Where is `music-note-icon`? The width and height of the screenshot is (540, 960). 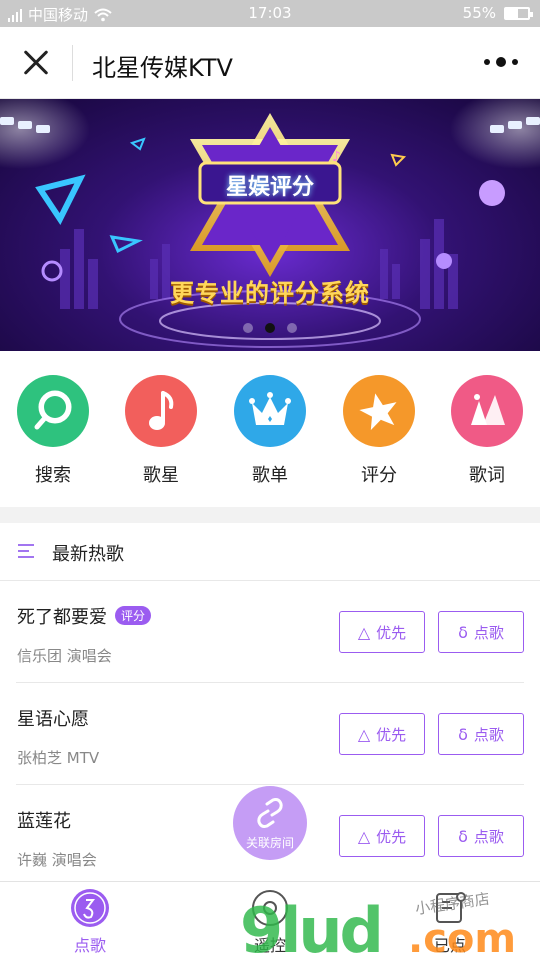 music-note-icon is located at coordinates (161, 411).